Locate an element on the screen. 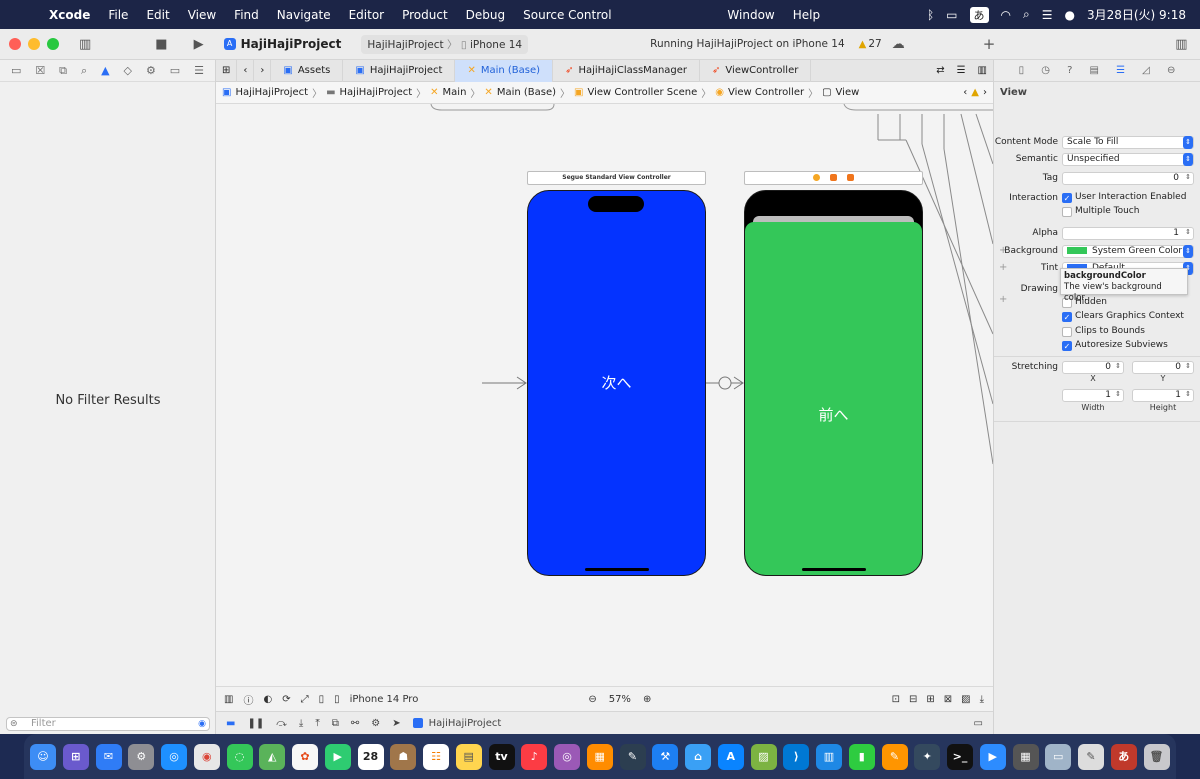  navigator-filter-field: ⊜ Filter ◉ is located at coordinates (108, 724).